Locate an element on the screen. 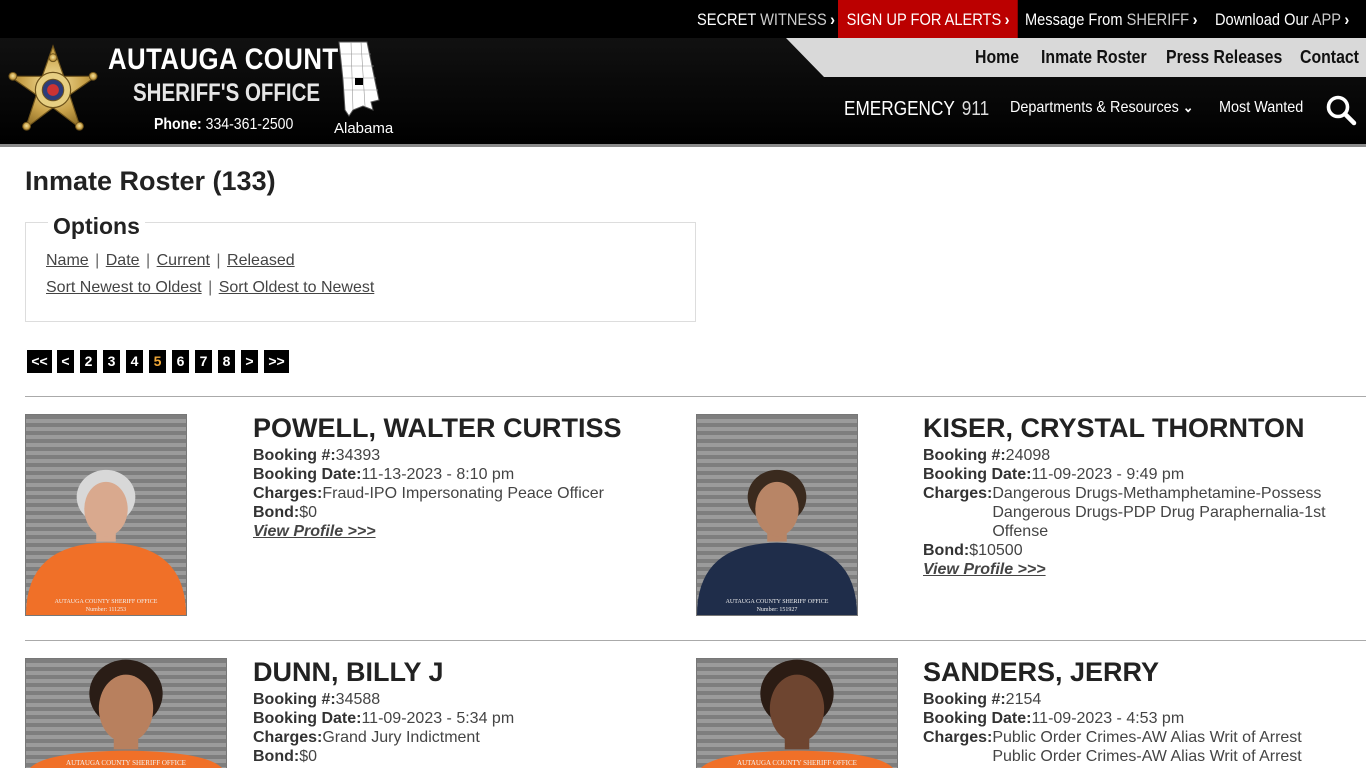 Image resolution: width=1366 pixels, height=768 pixels. svg-text: Number: 111253 is located at coordinates (106, 610).